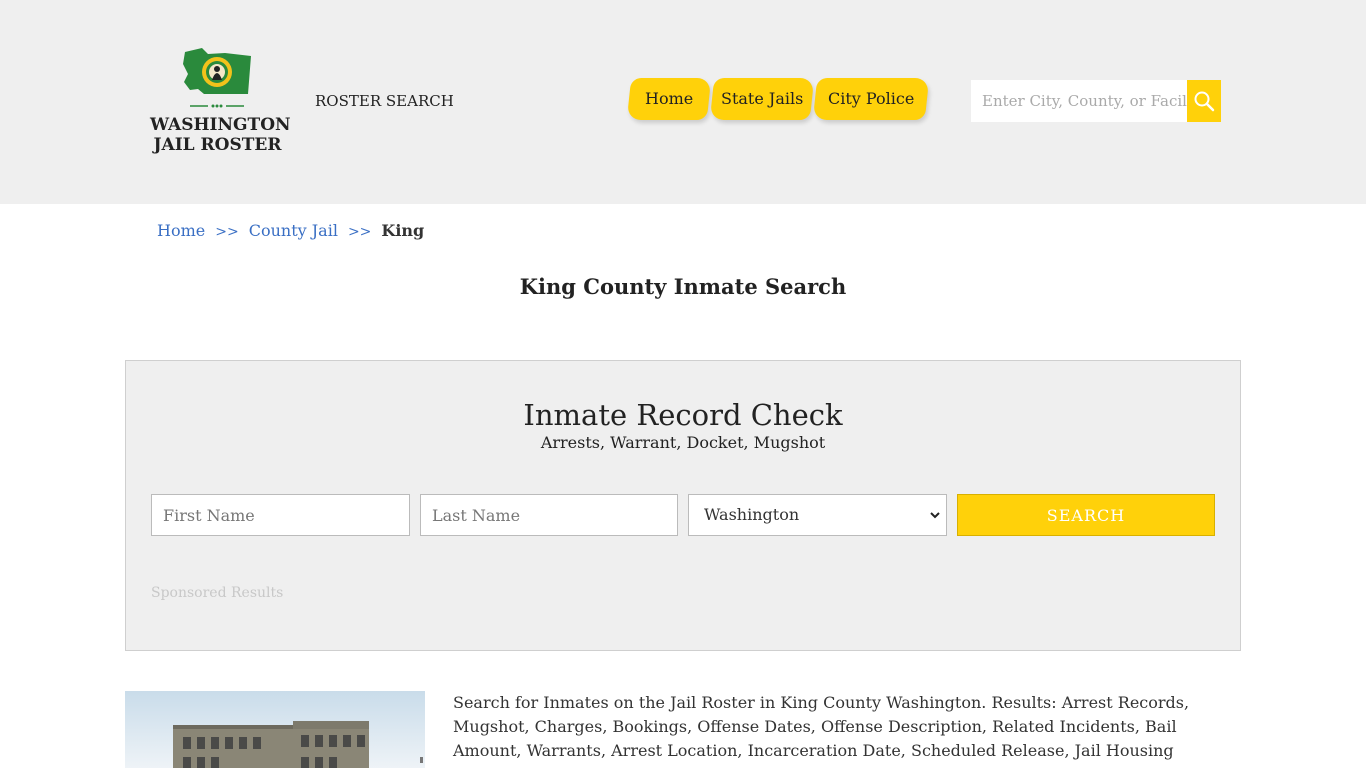 This screenshot has width=1366, height=768. I want to click on last-name-input, so click(549, 515).